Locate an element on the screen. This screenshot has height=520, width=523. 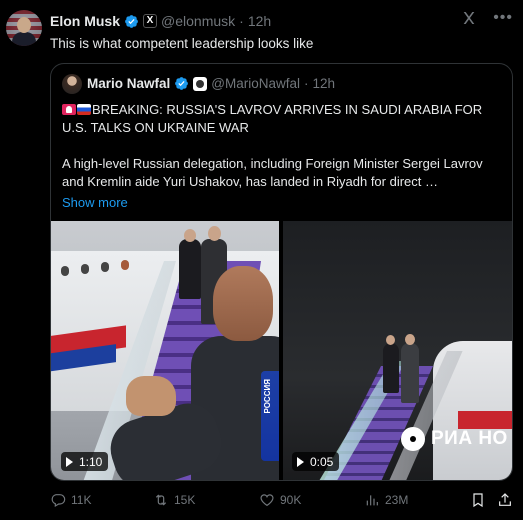
post-actions: 11K 15K 90K 23M is located at coordinates (285, 500).